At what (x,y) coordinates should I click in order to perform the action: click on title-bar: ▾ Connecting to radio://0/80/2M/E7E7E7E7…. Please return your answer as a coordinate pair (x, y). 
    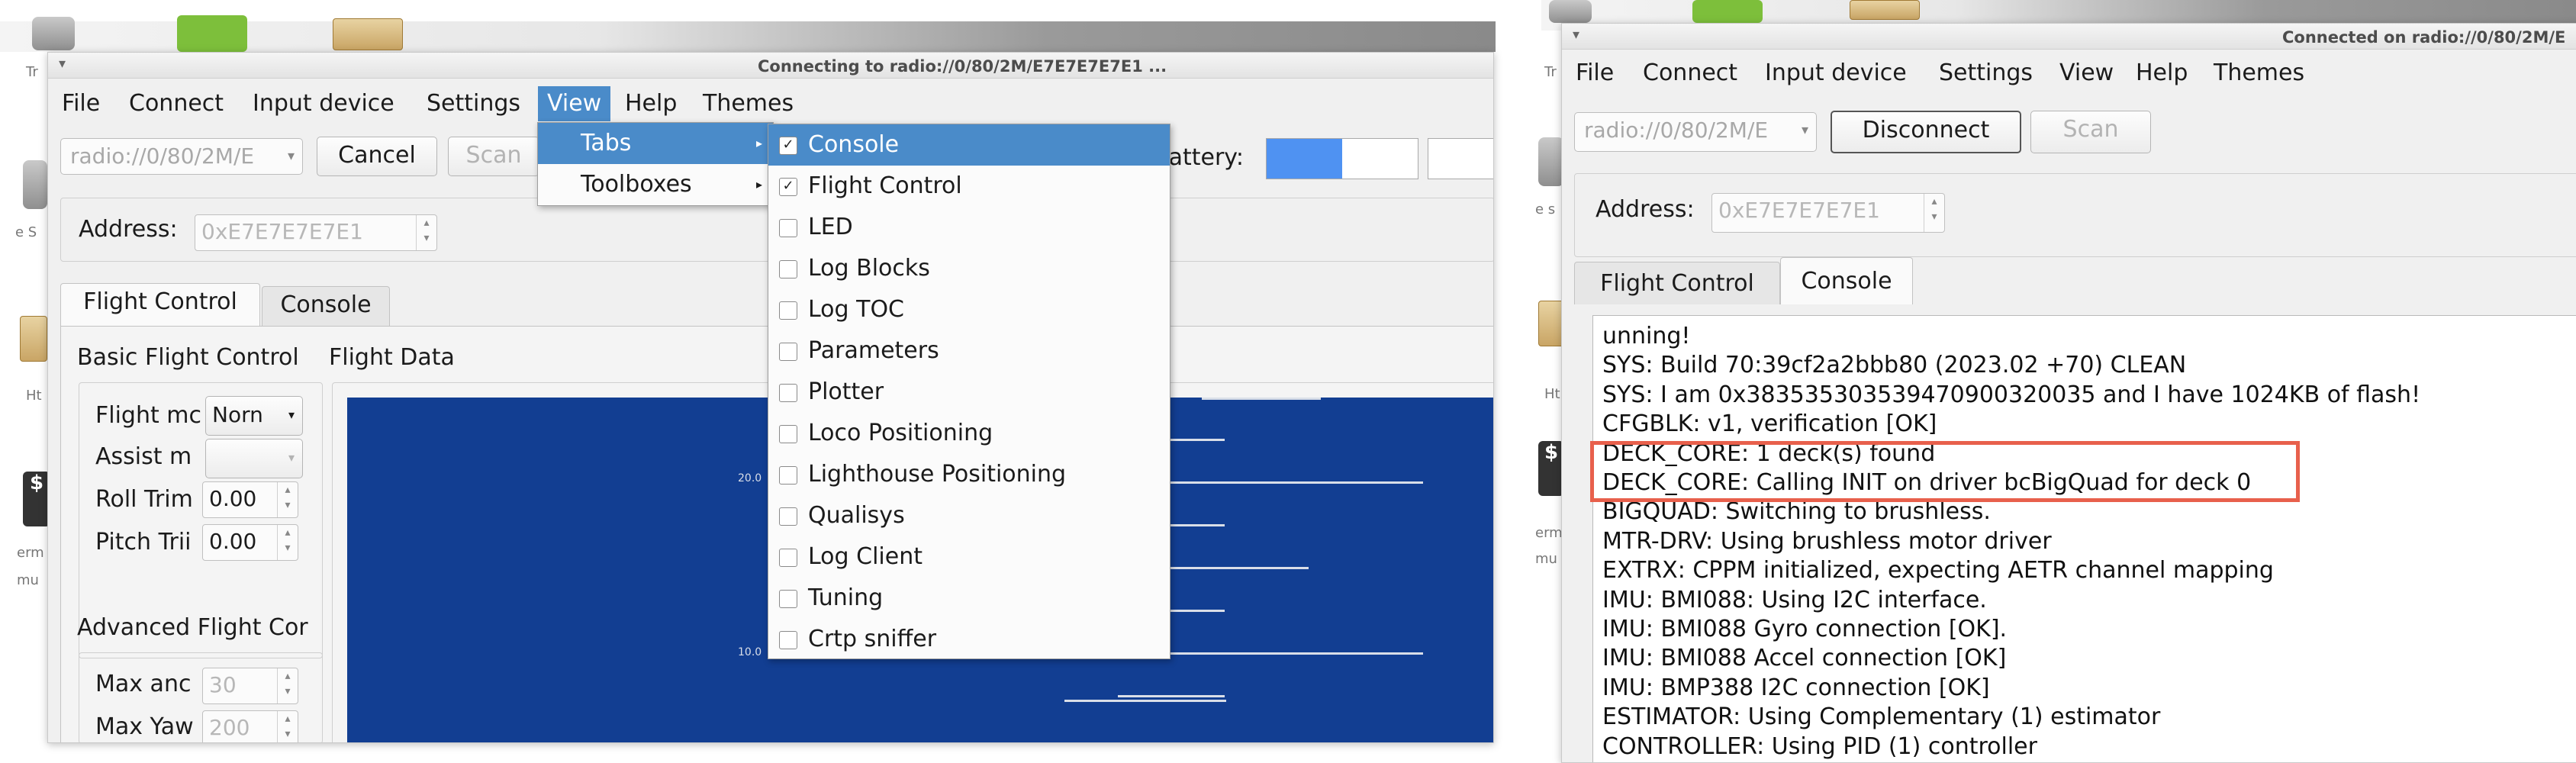
    Looking at the image, I should click on (770, 66).